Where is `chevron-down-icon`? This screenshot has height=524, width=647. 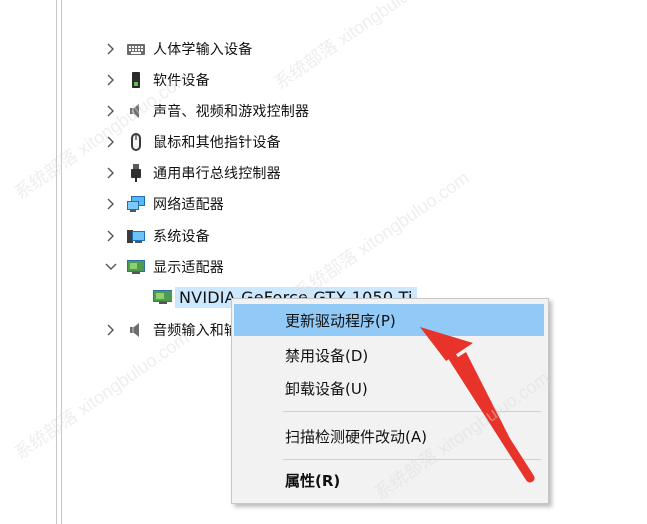
chevron-down-icon is located at coordinates (111, 267).